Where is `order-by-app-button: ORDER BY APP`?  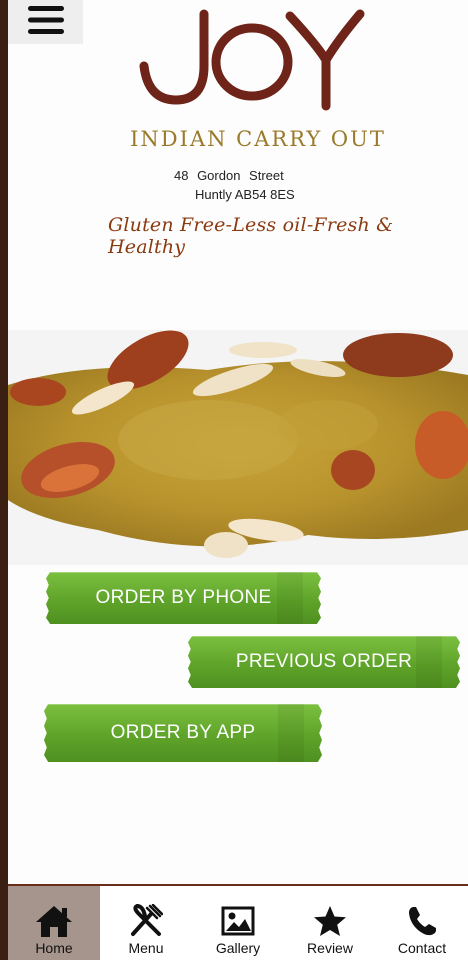
order-by-app-button: ORDER BY APP is located at coordinates (183, 733).